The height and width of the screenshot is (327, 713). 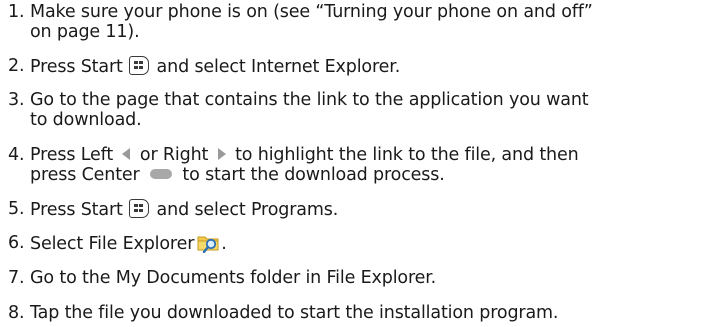 I want to click on step-text-part: and select Programs., so click(x=245, y=210).